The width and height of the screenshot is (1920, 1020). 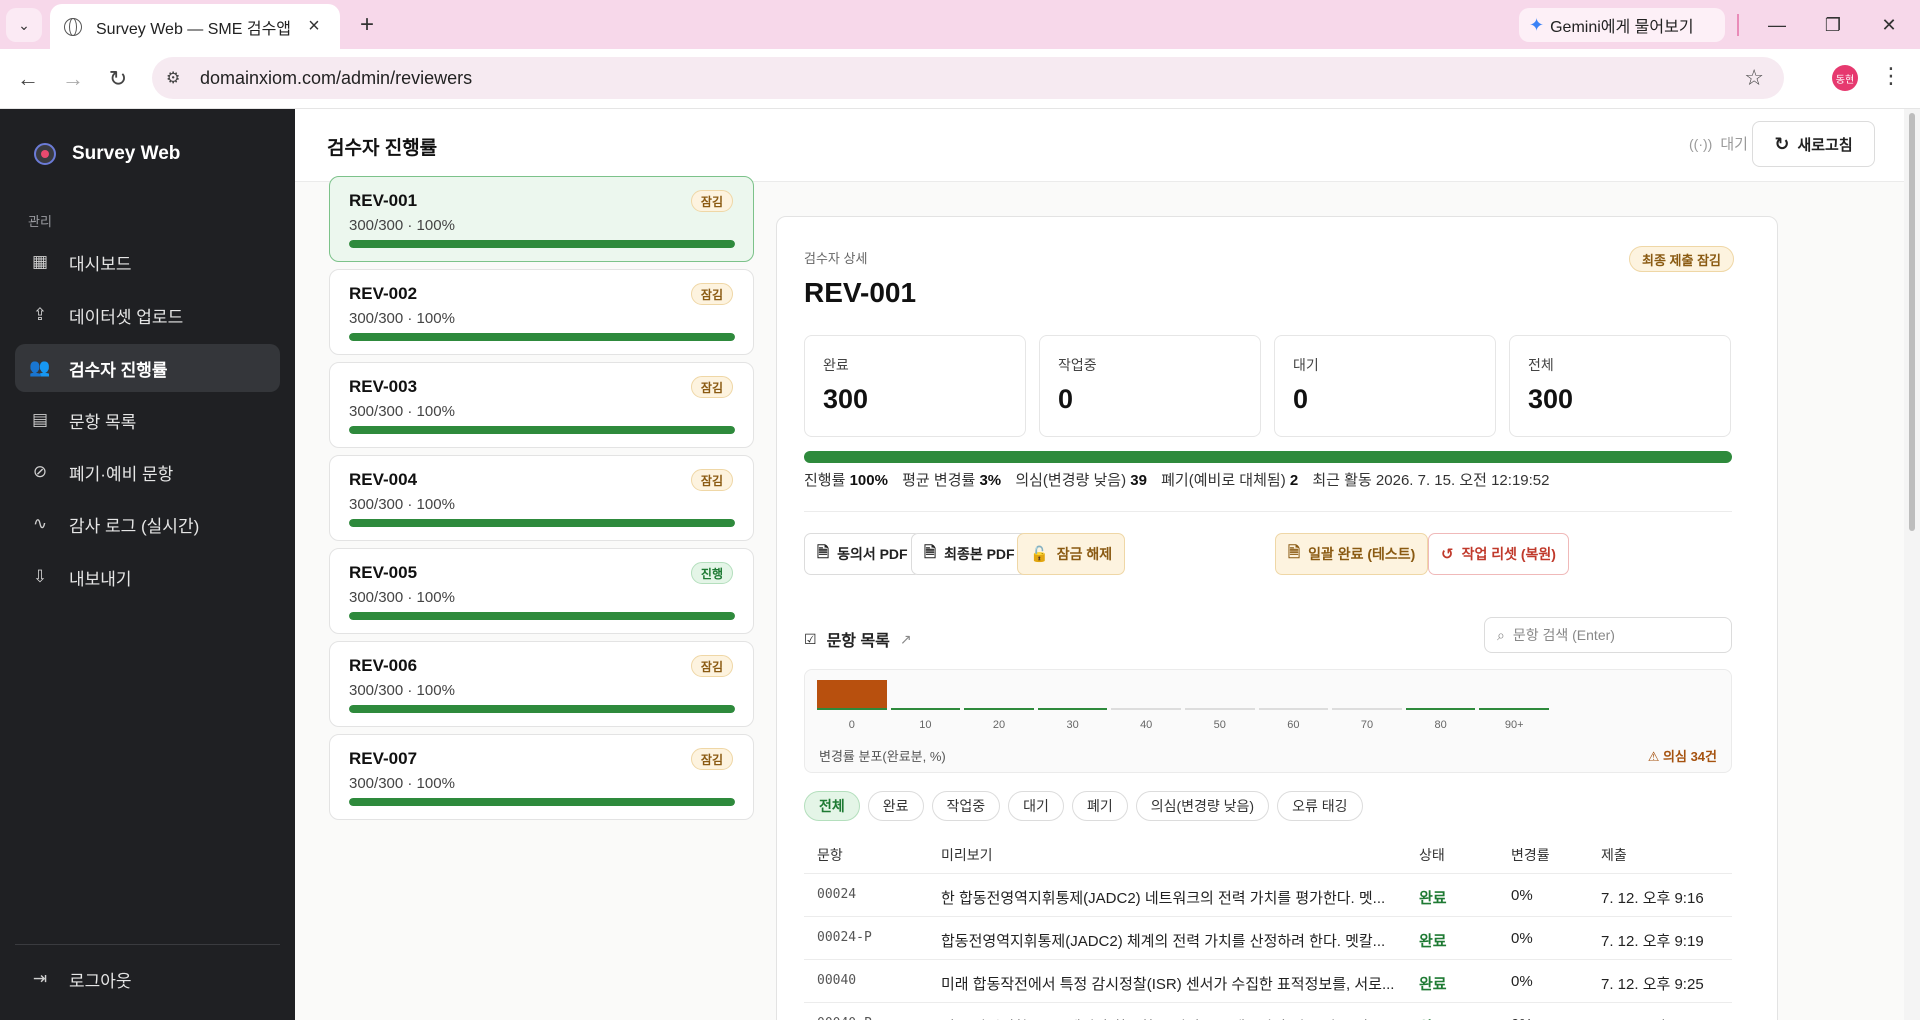 I want to click on back-arrow-icon: ←, so click(x=28, y=79).